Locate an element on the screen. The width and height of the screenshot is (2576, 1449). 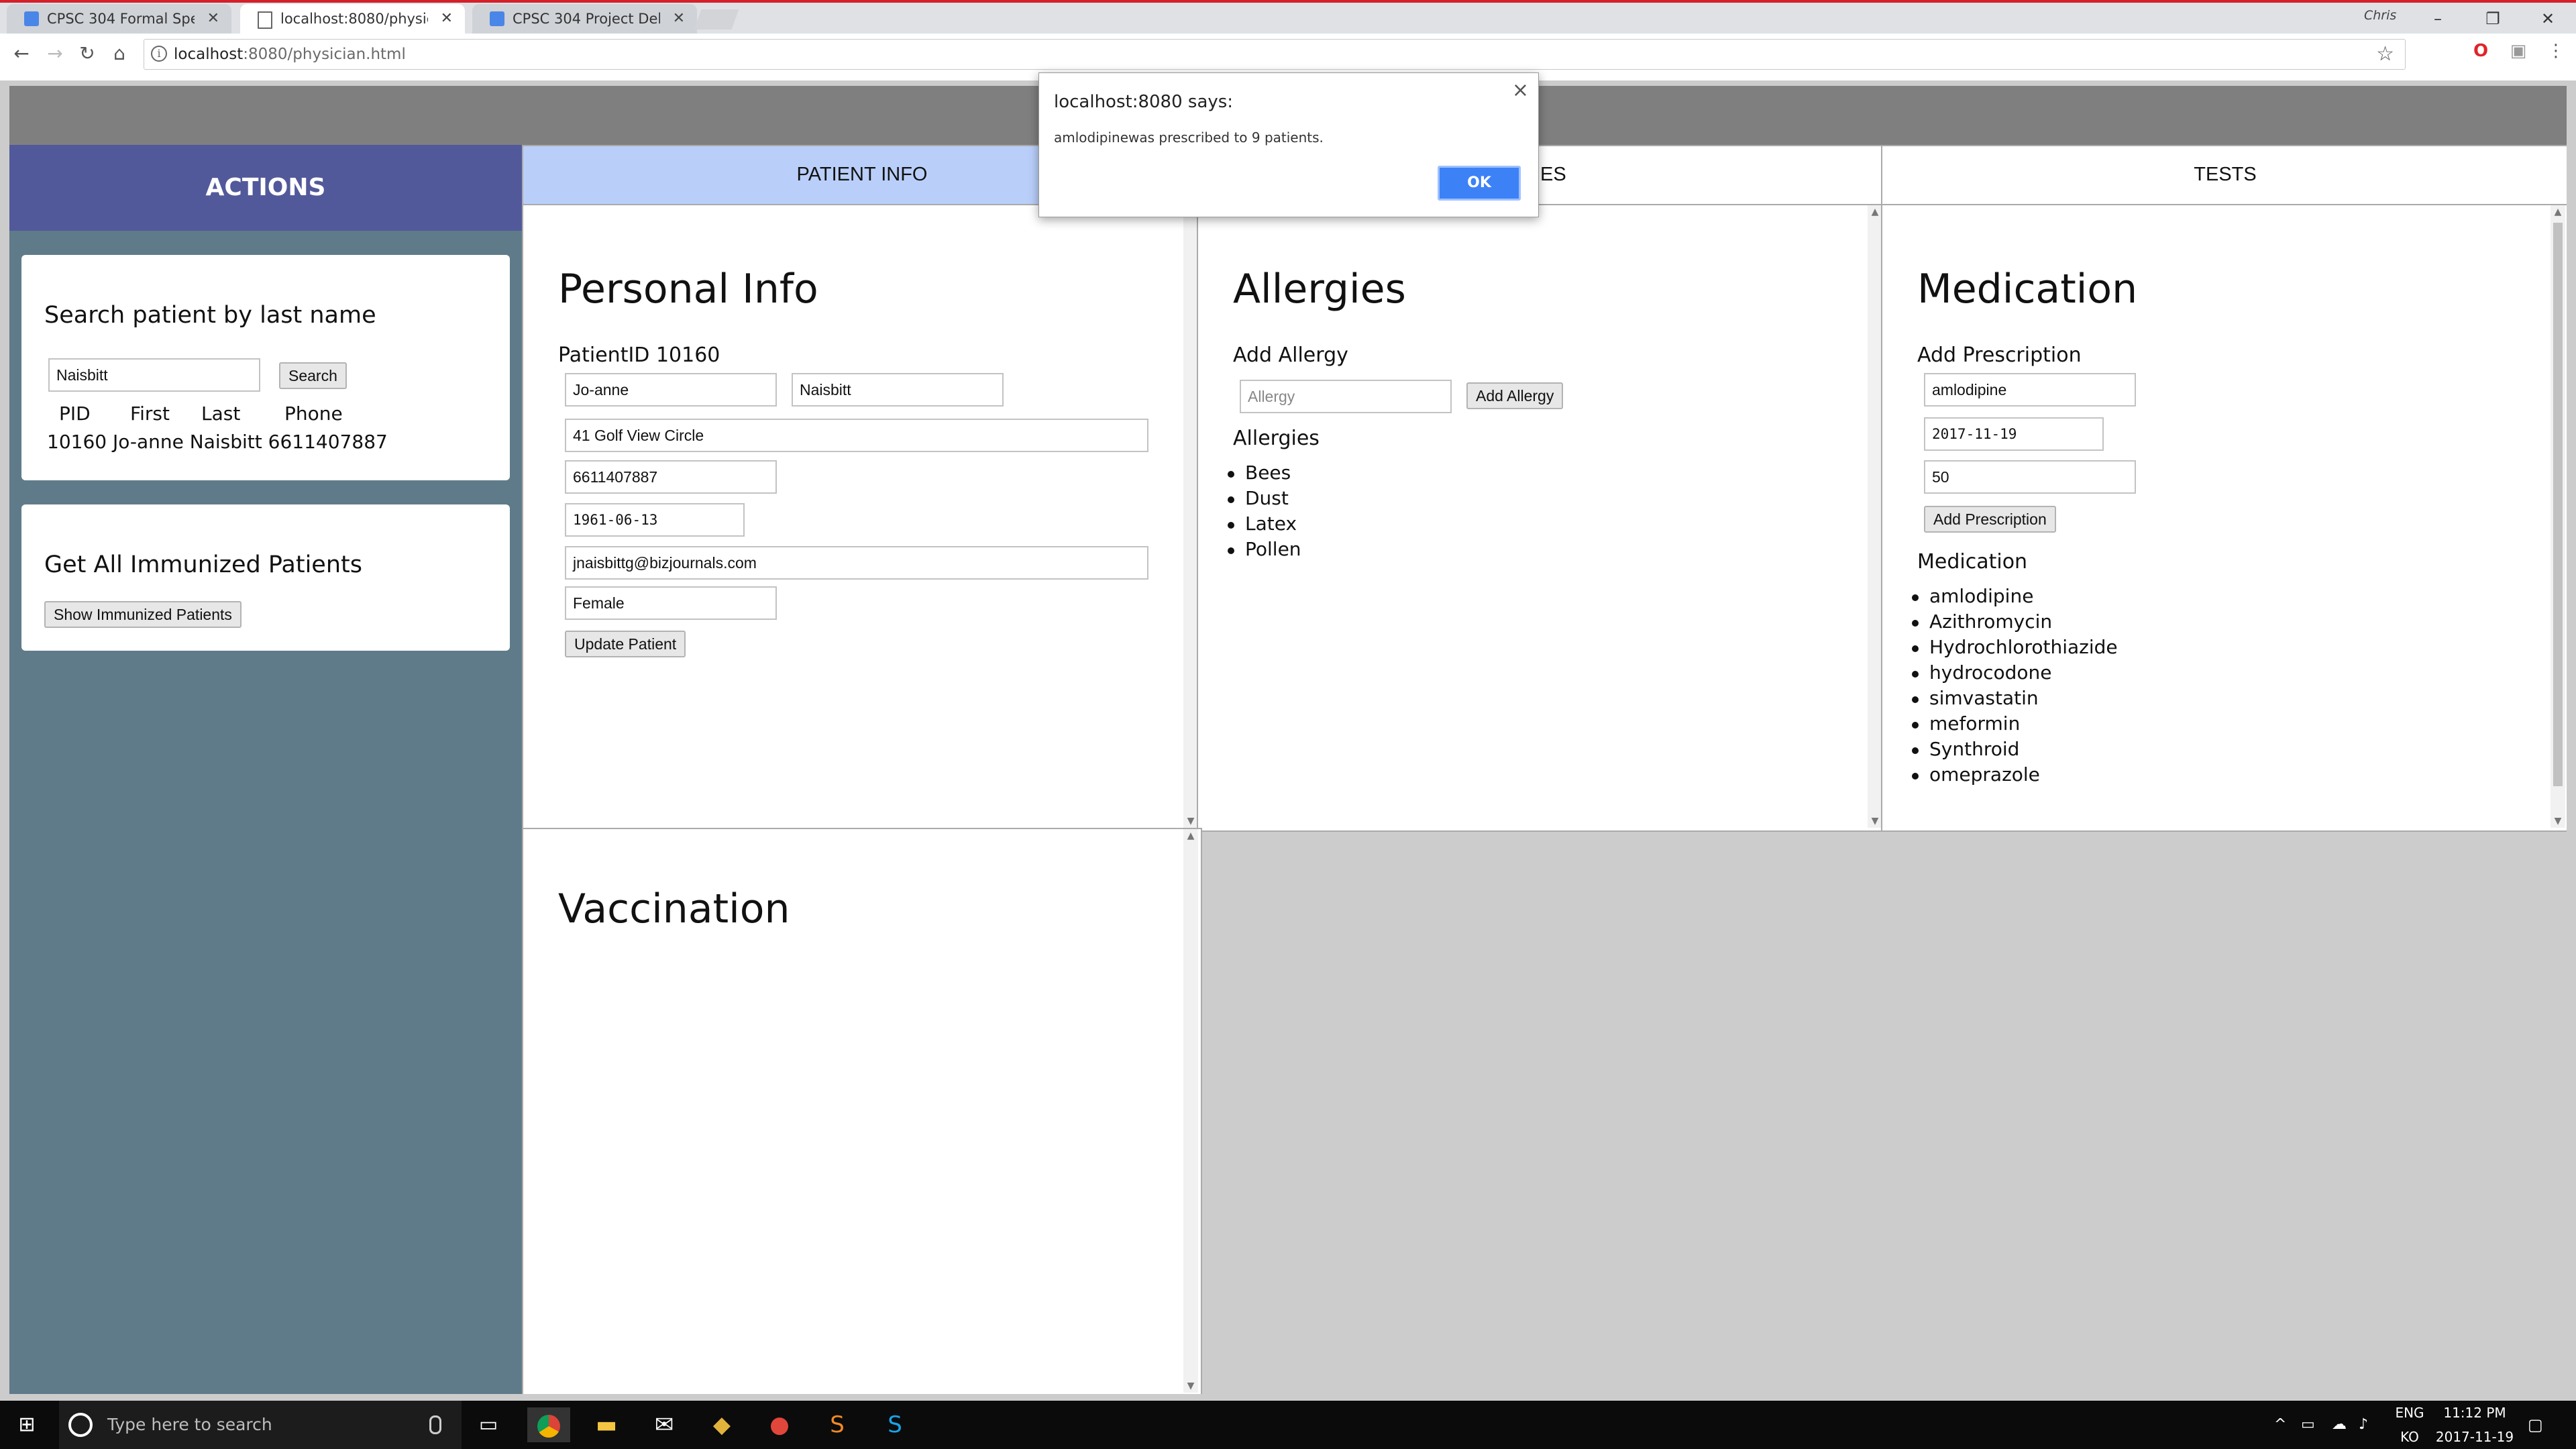
allergy-item: Bees is located at coordinates (1249, 473).